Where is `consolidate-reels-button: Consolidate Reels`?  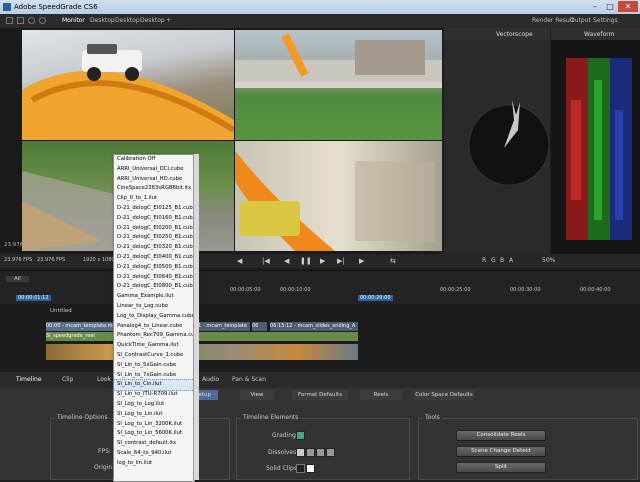 consolidate-reels-button: Consolidate Reels is located at coordinates (501, 435).